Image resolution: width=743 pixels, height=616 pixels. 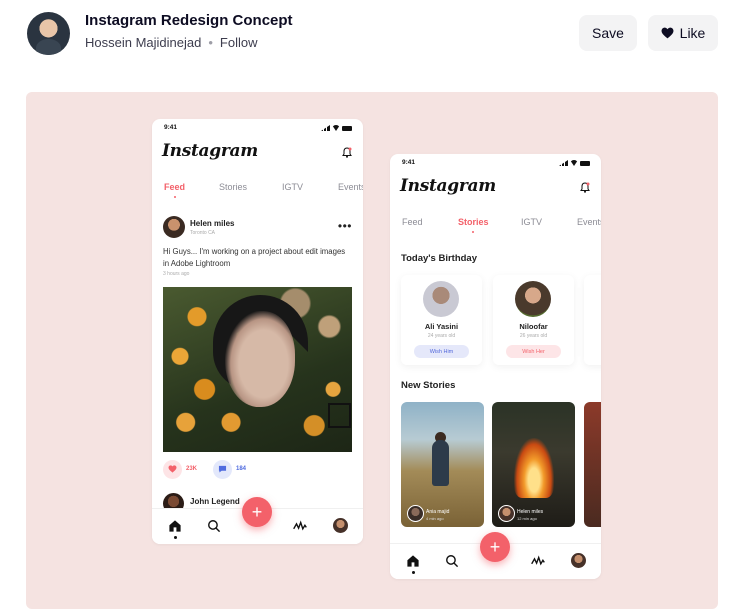 What do you see at coordinates (441, 351) in the screenshot?
I see `wish-button: Wish Him` at bounding box center [441, 351].